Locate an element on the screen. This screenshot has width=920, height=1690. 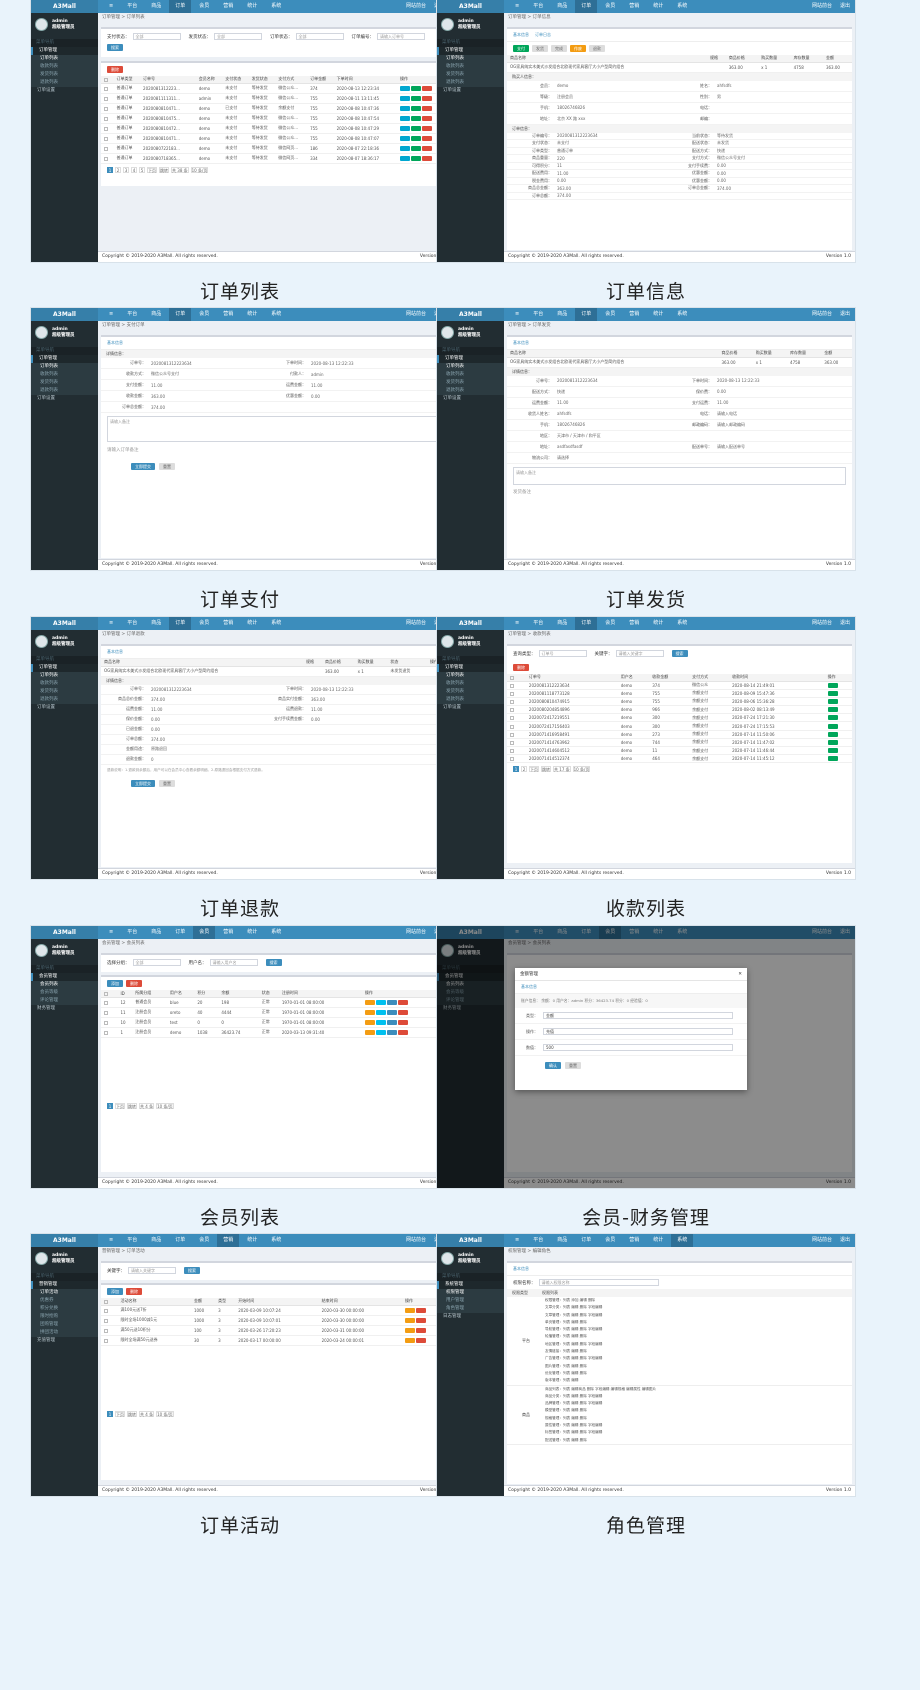
sidebar-item: 角色管理 is located at coordinates (470, 1309).